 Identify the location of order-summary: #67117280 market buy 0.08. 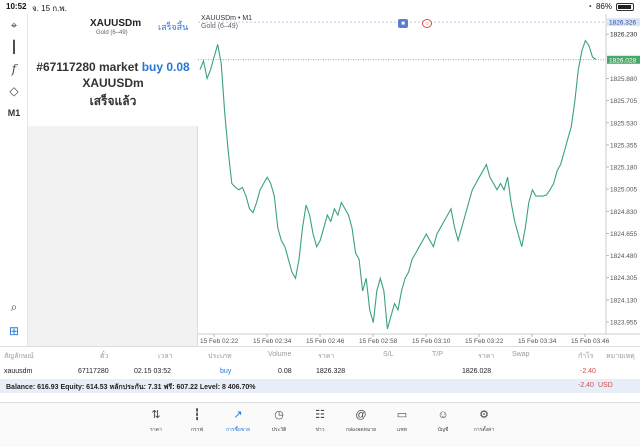
(113, 67).